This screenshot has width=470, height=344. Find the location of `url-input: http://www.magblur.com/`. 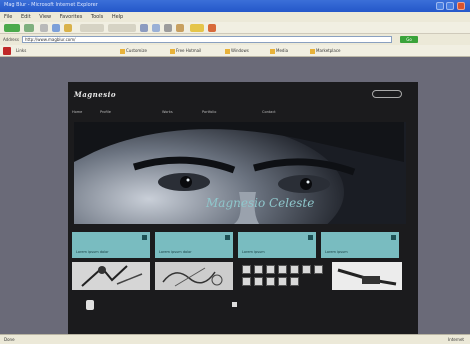

url-input: http://www.magblur.com/ is located at coordinates (207, 39).